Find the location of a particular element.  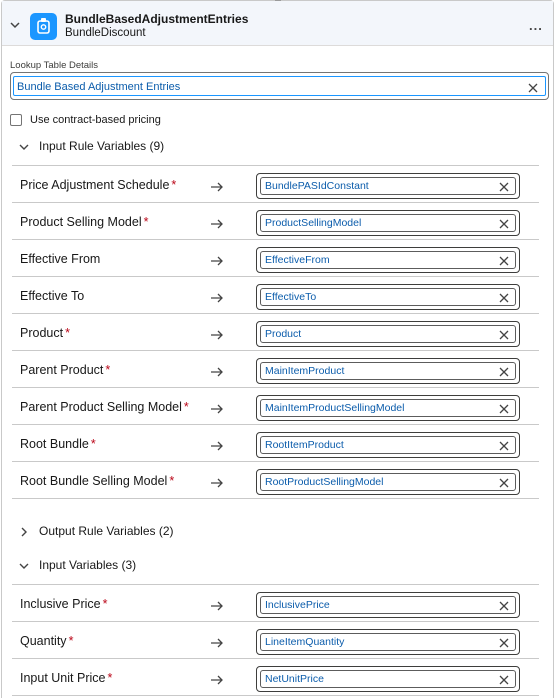

variable-name: Quantity is located at coordinates (43, 641).